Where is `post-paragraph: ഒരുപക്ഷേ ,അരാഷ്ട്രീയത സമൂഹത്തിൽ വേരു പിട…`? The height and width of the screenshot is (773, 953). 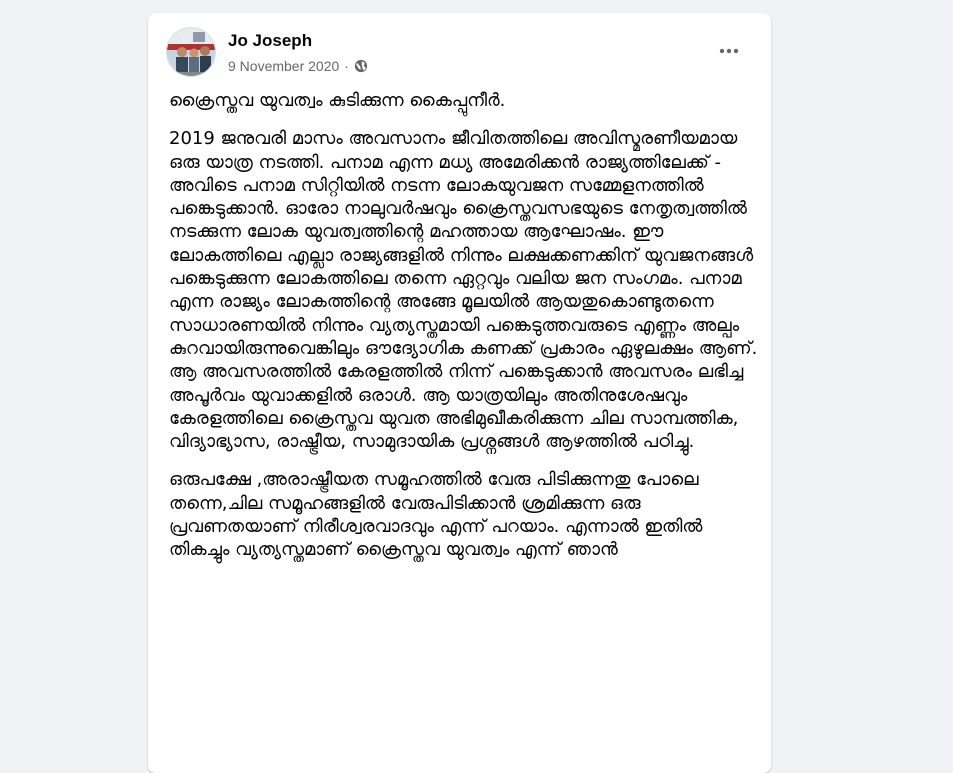 post-paragraph: ഒരുപക്ഷേ ,അരാഷ്ട്രീയത സമൂഹത്തിൽ വേരു പിട… is located at coordinates (436, 515).